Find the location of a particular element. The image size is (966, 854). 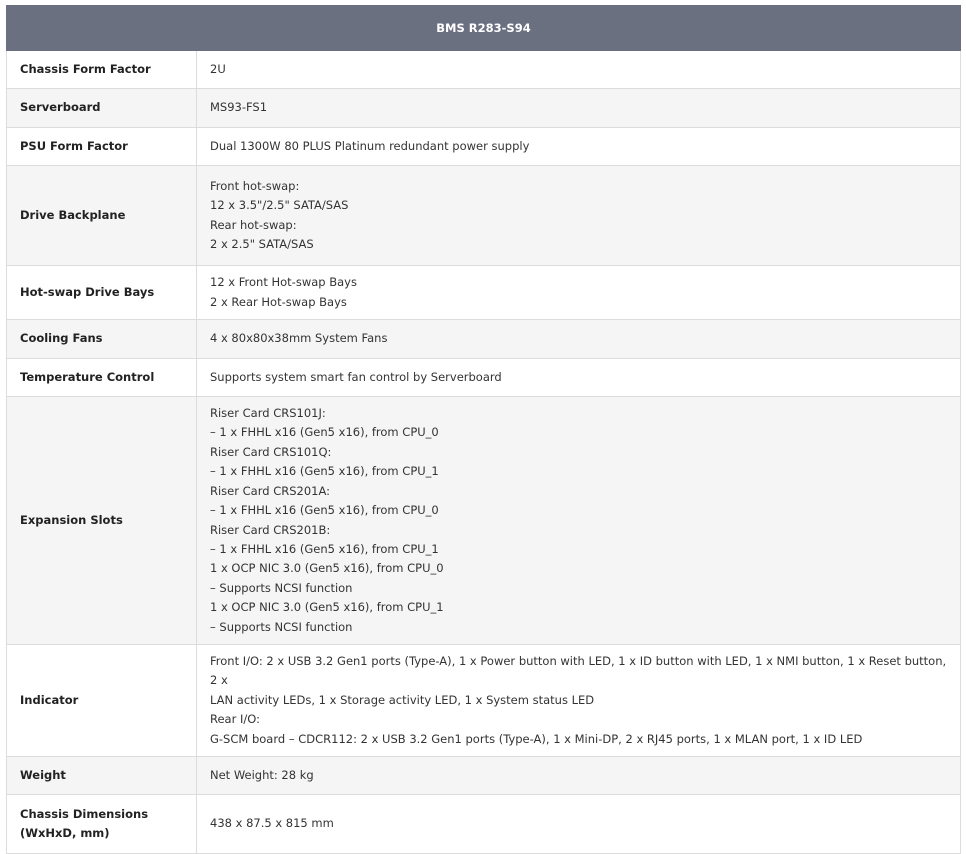

spec-label: Expansion Slots is located at coordinates (101, 520).